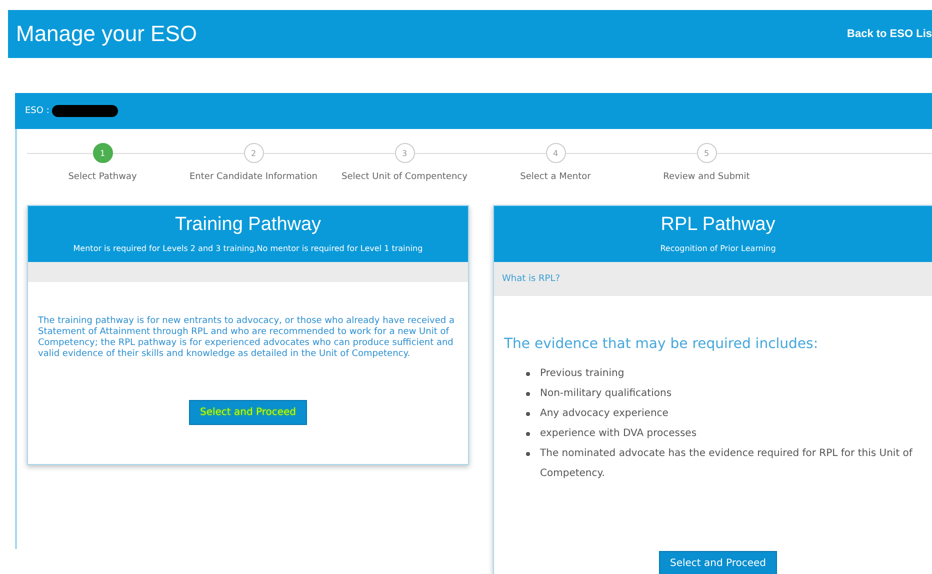  I want to click on card-title: RPL Pathway, so click(718, 225).